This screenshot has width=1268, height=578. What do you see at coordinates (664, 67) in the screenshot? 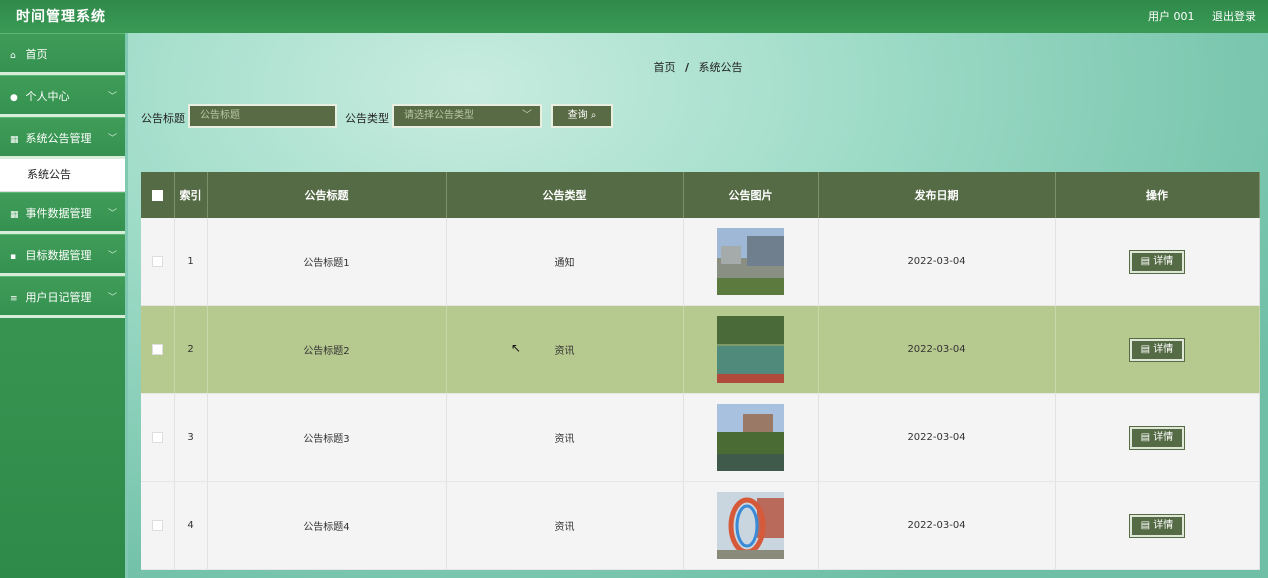
I see `breadcrumb-home: 首页` at bounding box center [664, 67].